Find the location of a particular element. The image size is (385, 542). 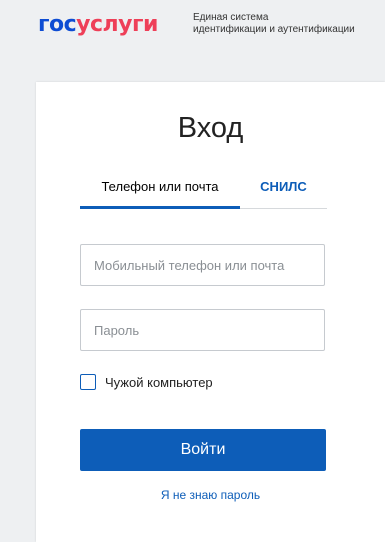

page-title: Вход is located at coordinates (210, 128).